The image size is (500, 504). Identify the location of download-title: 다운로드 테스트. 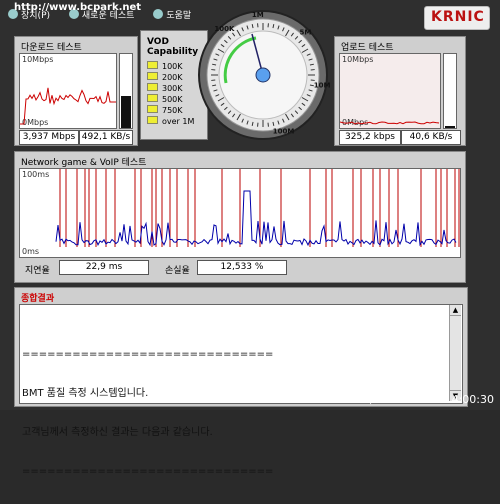
(51, 46).